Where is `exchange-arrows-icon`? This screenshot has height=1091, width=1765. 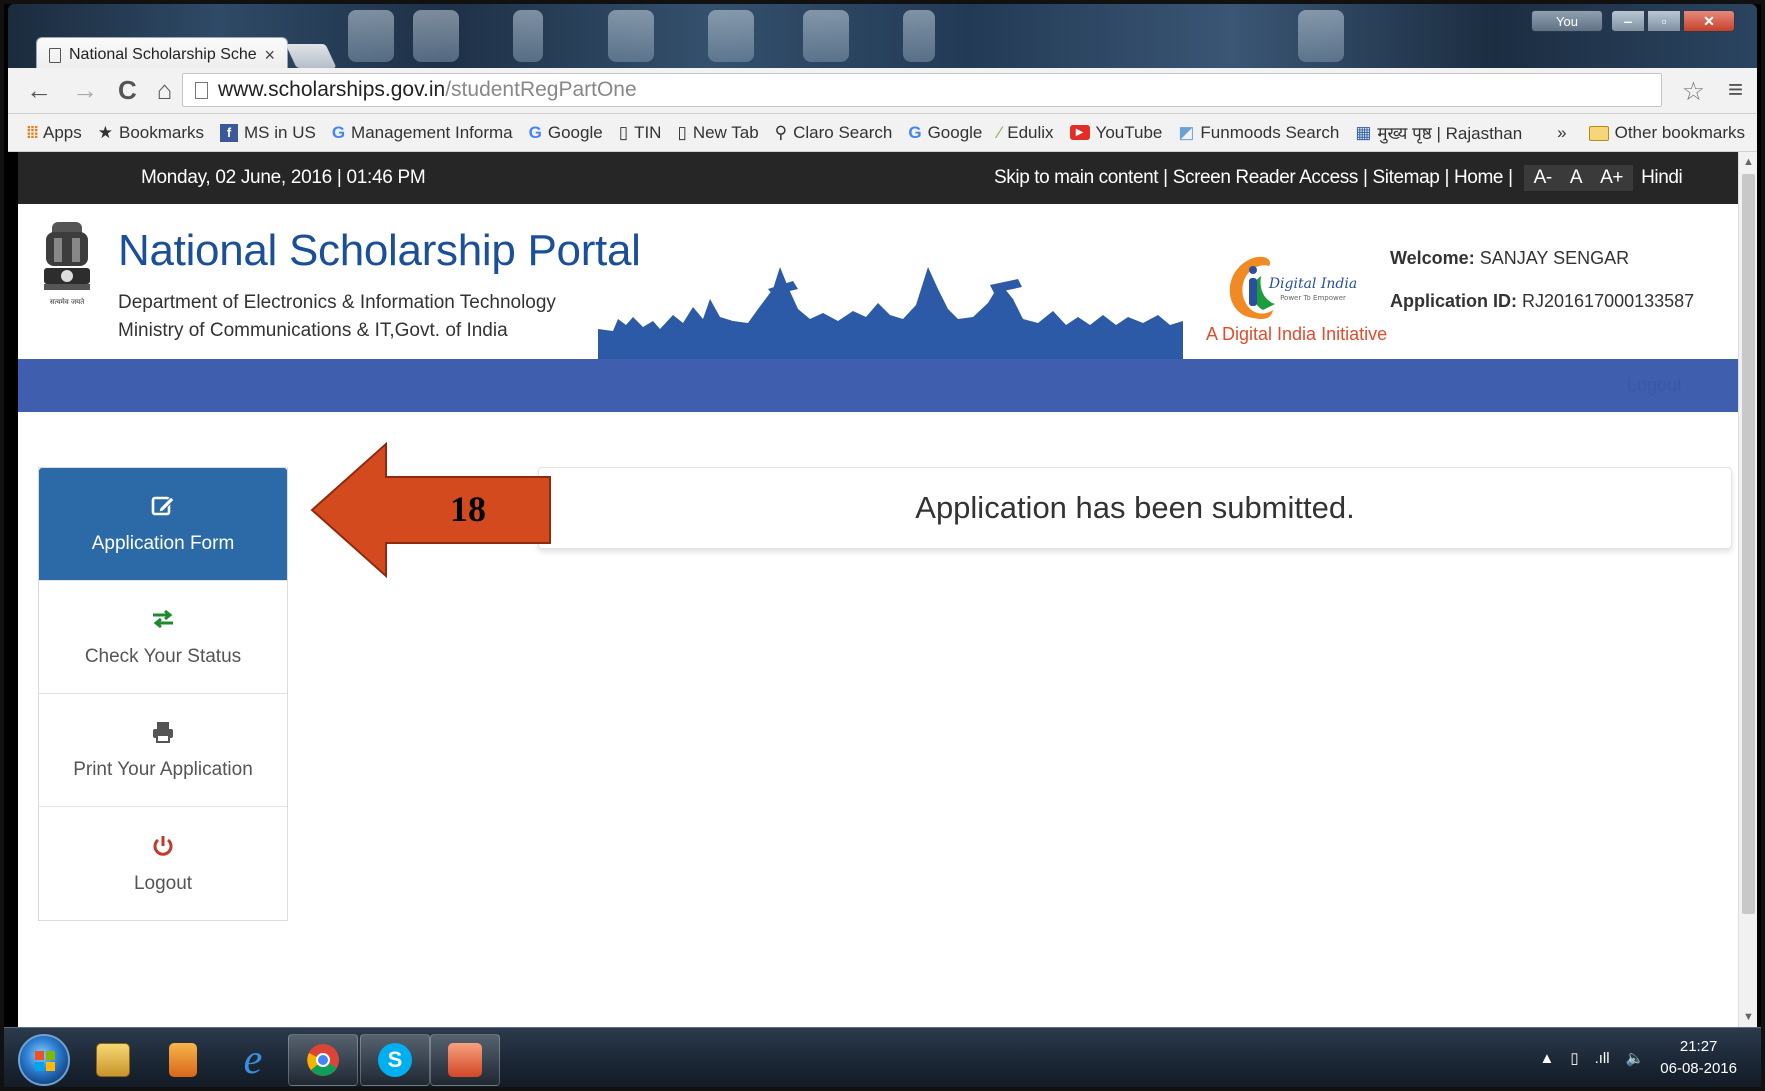
exchange-arrows-icon is located at coordinates (163, 619).